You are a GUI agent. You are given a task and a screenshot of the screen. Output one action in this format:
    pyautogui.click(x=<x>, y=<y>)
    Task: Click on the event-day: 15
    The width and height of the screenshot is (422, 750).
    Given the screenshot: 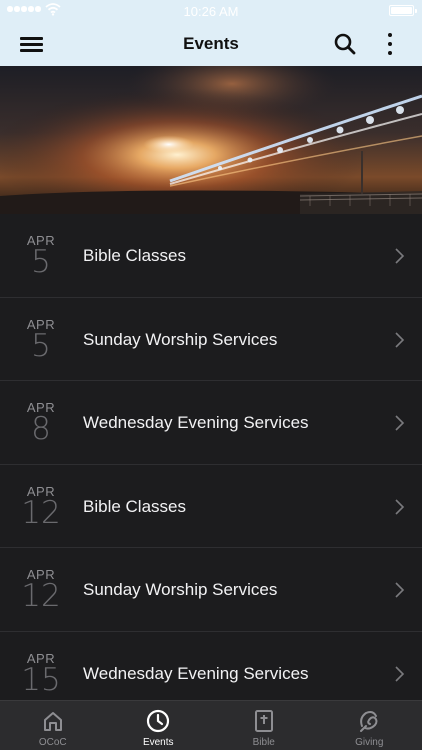 What is the action you would take?
    pyautogui.click(x=41, y=679)
    